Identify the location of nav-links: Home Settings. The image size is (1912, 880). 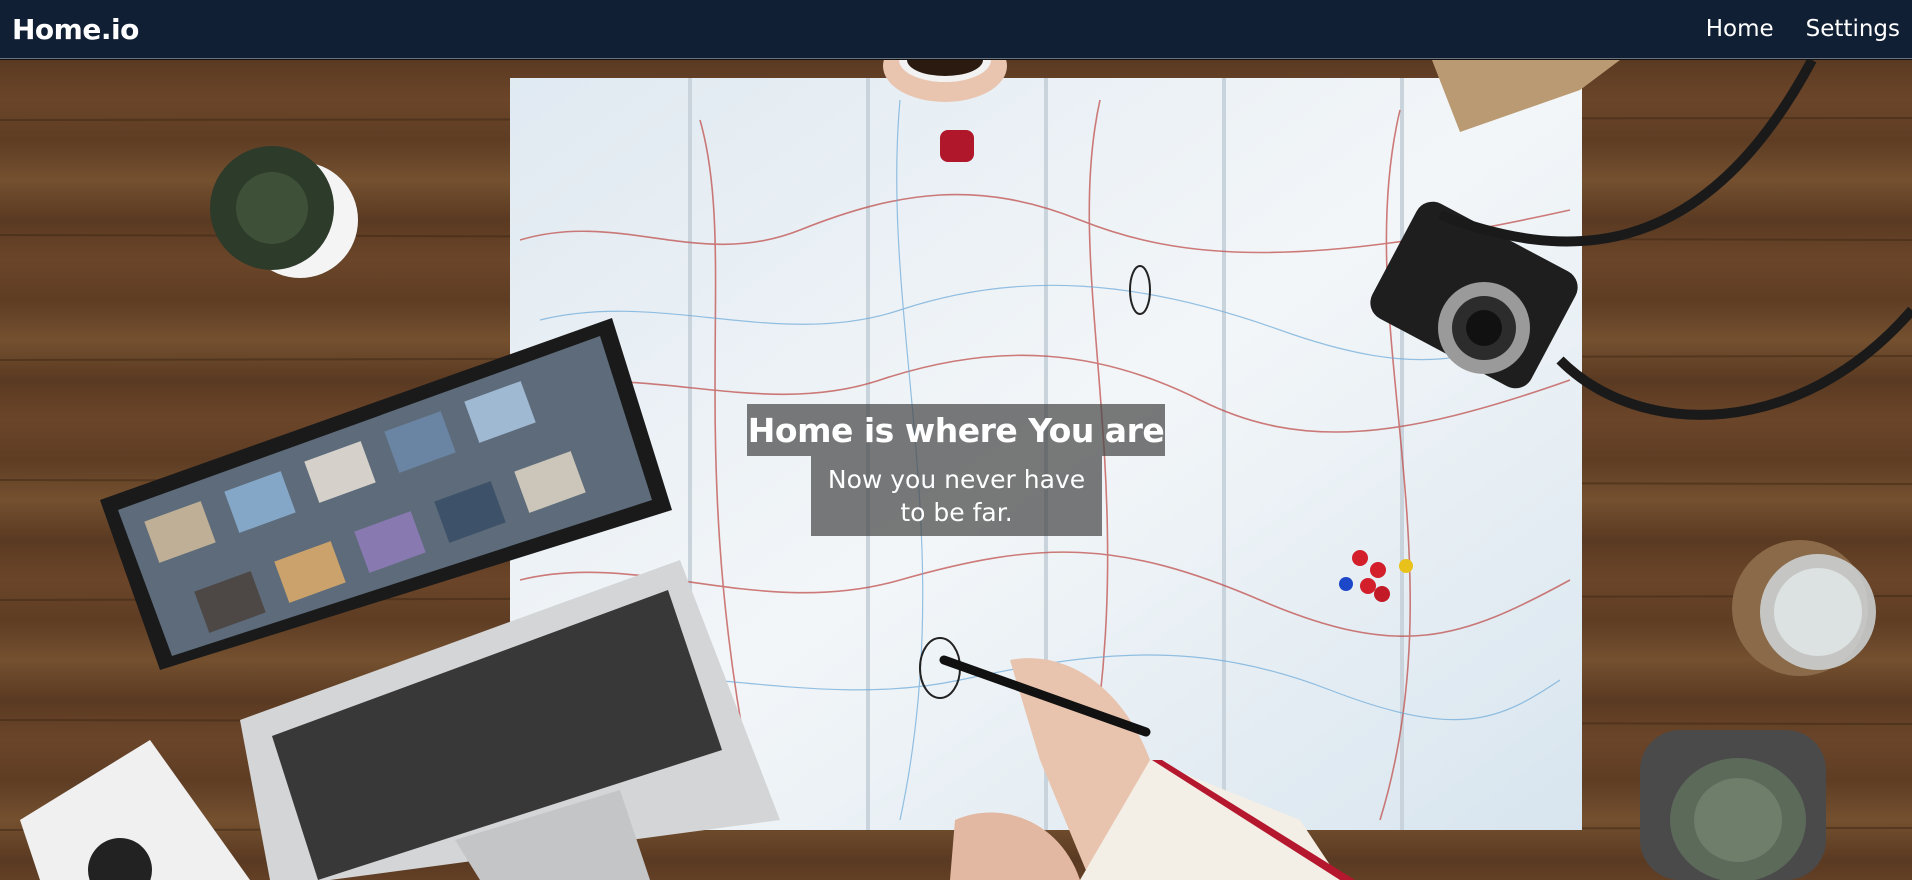
(1803, 29).